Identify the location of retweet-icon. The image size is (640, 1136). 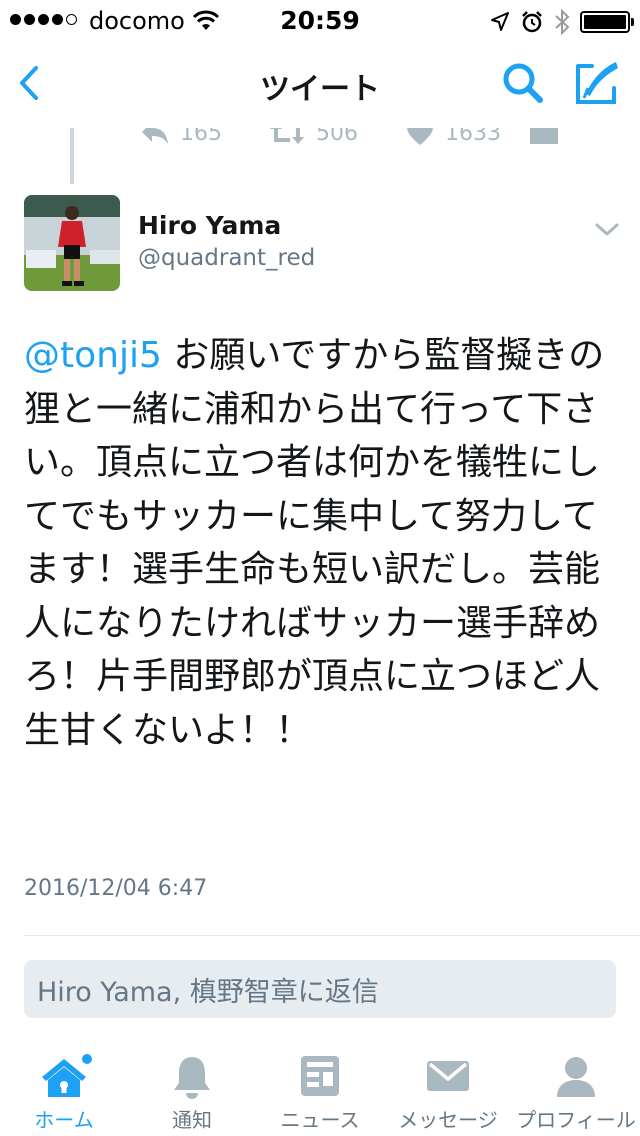
(287, 136).